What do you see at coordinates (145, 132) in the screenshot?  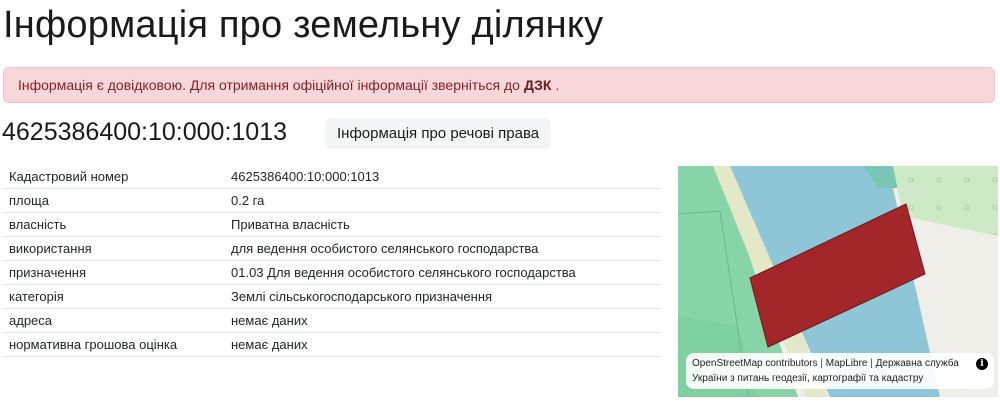 I see `parcel-number-heading: 4625386400:10:000:1013` at bounding box center [145, 132].